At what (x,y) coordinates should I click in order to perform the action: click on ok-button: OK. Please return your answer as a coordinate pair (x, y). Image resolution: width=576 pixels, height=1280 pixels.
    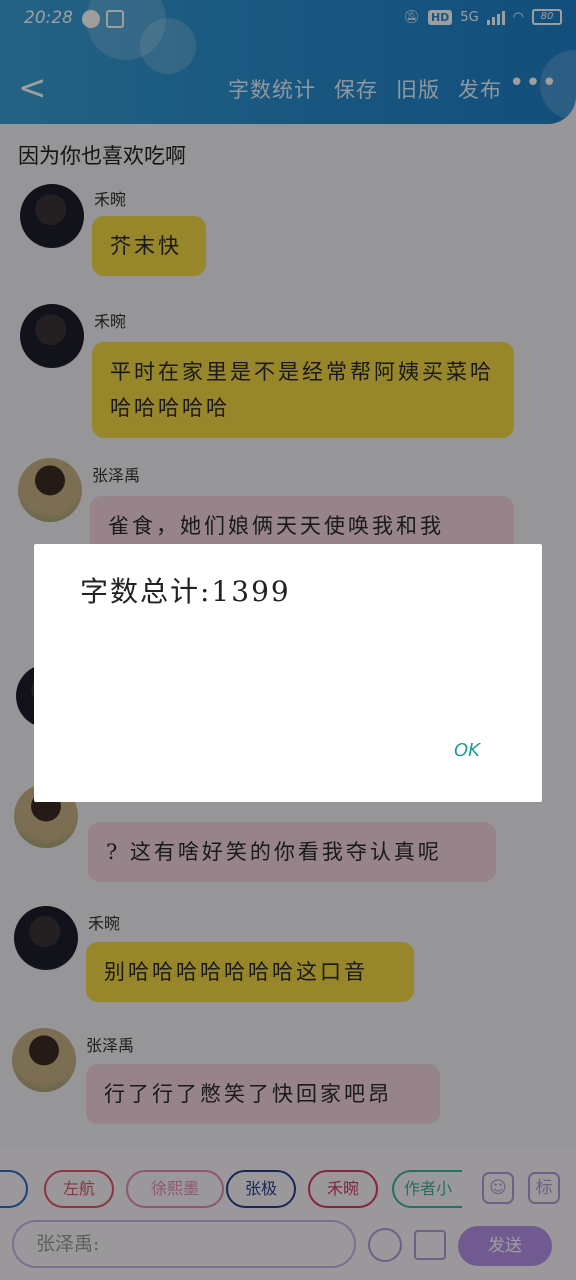
    Looking at the image, I should click on (467, 750).